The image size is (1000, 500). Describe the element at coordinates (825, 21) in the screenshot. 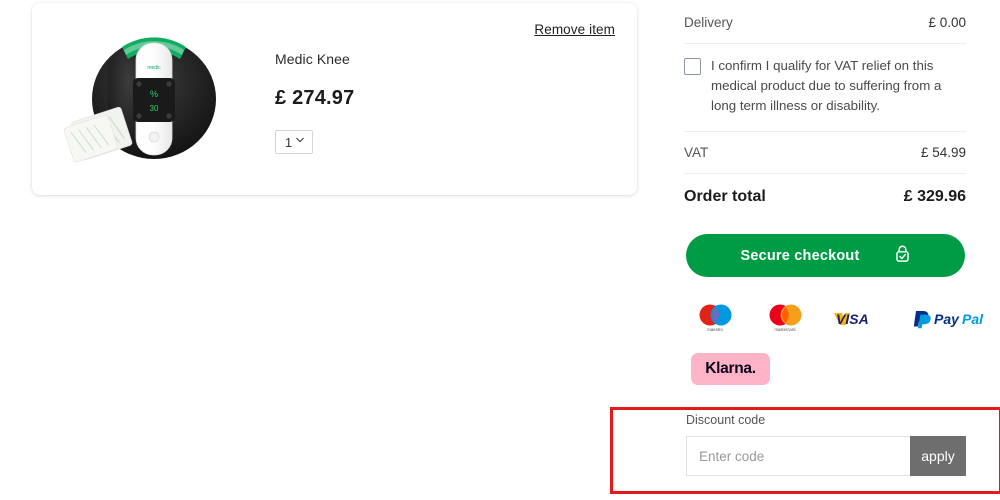

I see `delivery-row: Delivery £ 0.00` at that location.